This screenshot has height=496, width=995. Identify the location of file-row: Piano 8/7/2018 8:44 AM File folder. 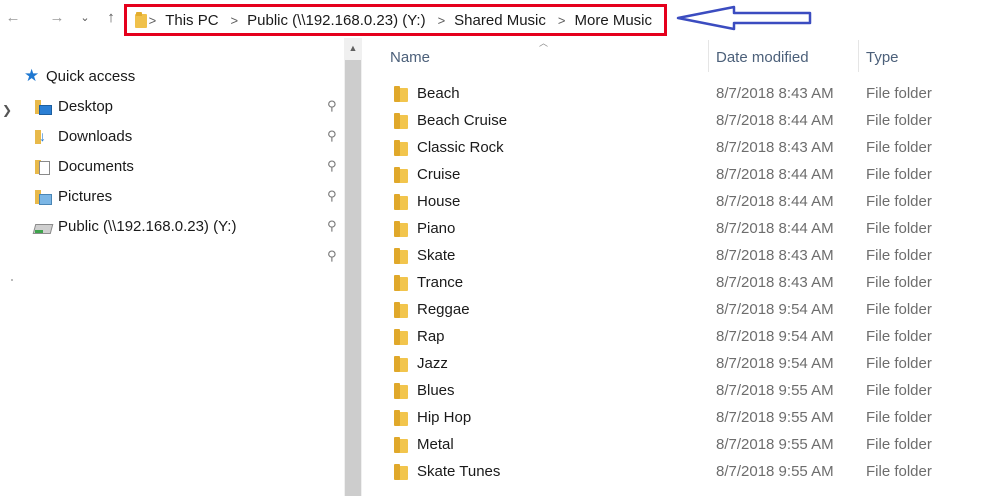
(690, 229).